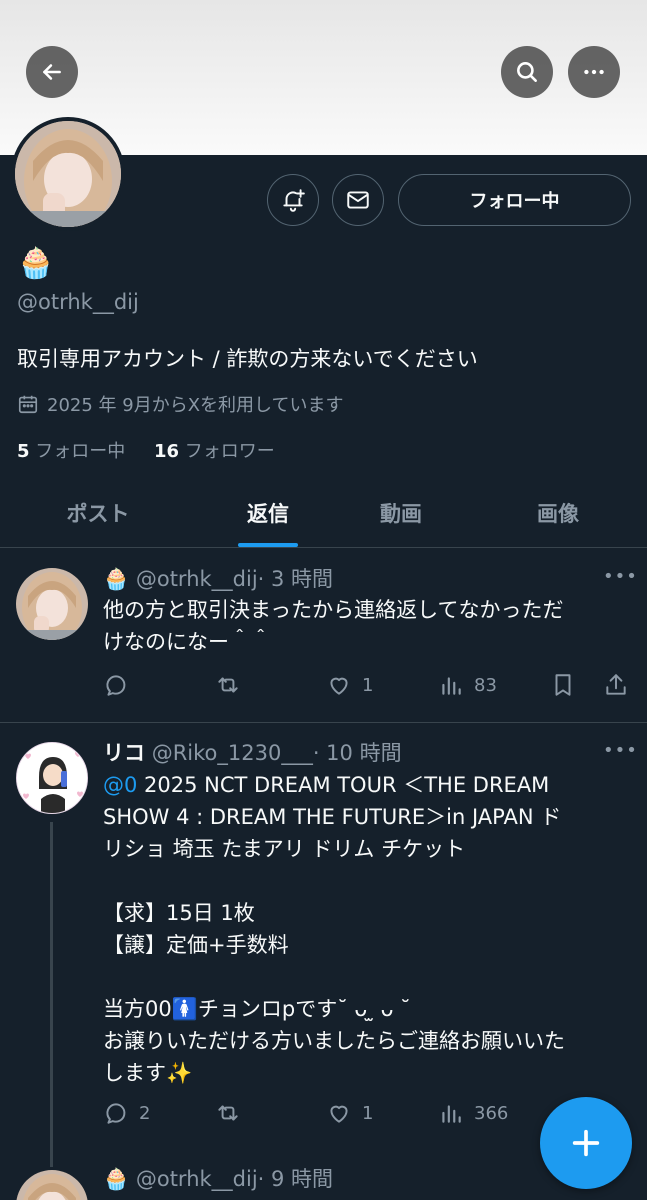  What do you see at coordinates (80, 451) in the screenshot?
I see `following-label: フォロー中` at bounding box center [80, 451].